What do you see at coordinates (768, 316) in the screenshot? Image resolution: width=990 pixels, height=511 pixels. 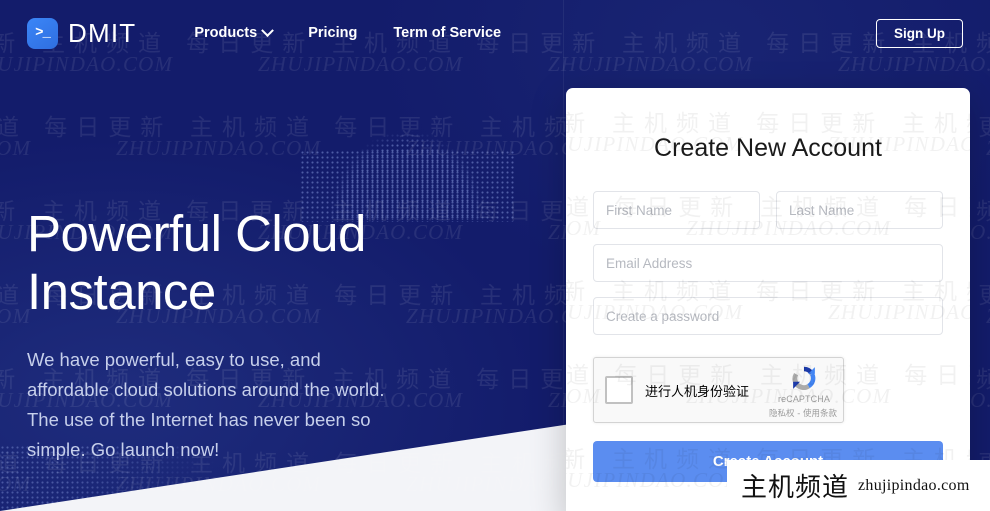 I see `password-input` at bounding box center [768, 316].